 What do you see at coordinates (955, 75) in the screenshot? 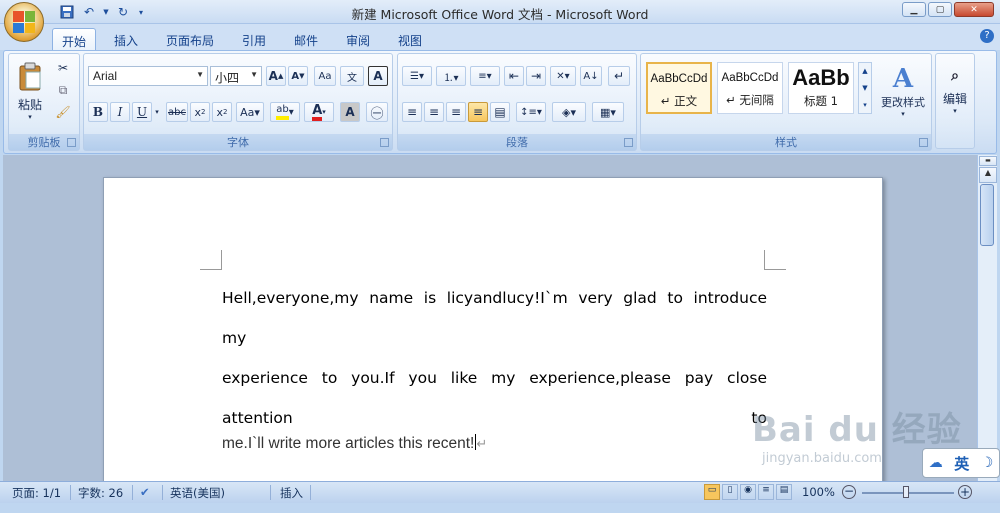
I see `find-icon: ⌕` at bounding box center [955, 75].